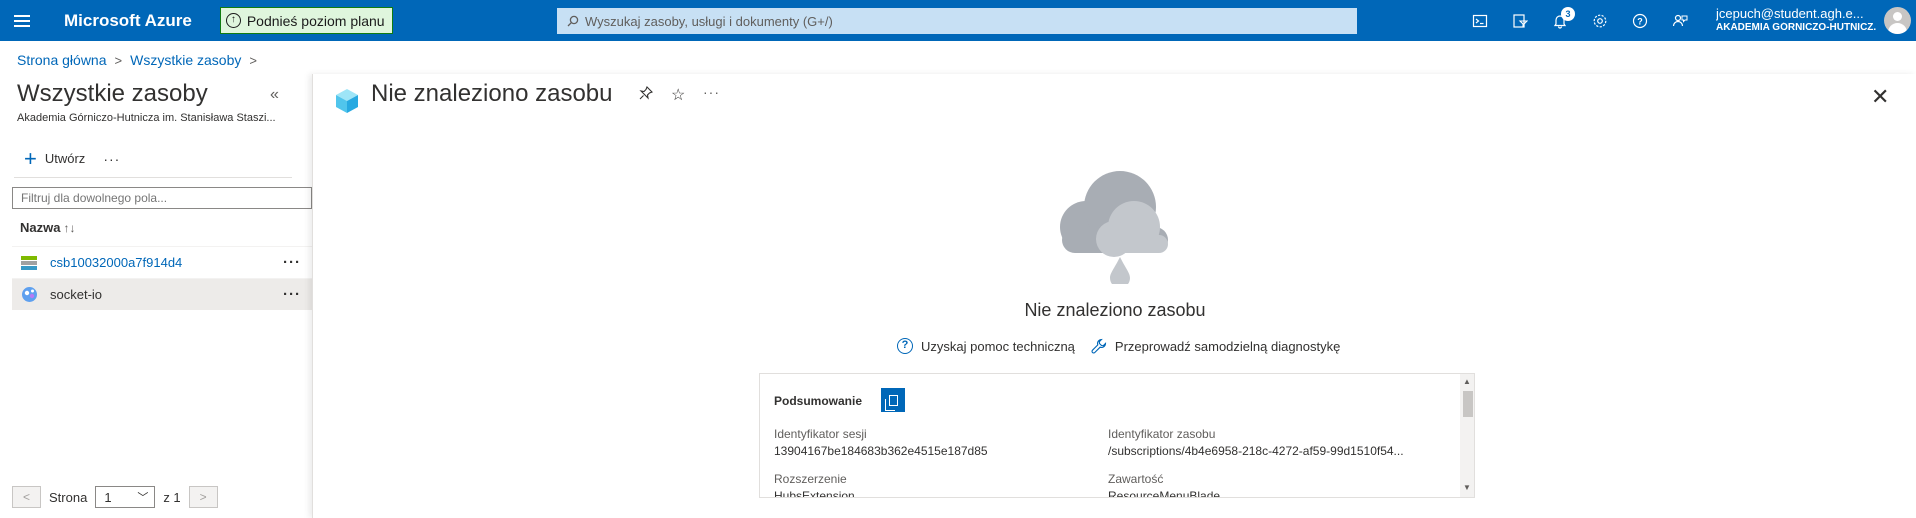 The image size is (1916, 518). What do you see at coordinates (274, 95) in the screenshot?
I see `collapse-blade-icon: «` at bounding box center [274, 95].